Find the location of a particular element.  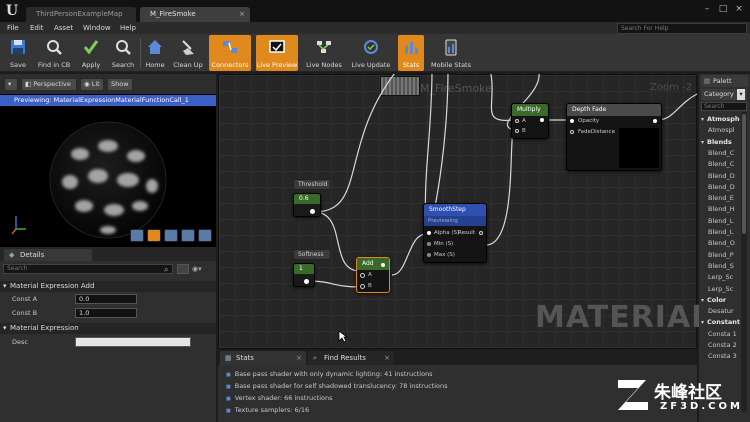

stats-button: Stats is located at coordinates (411, 53).